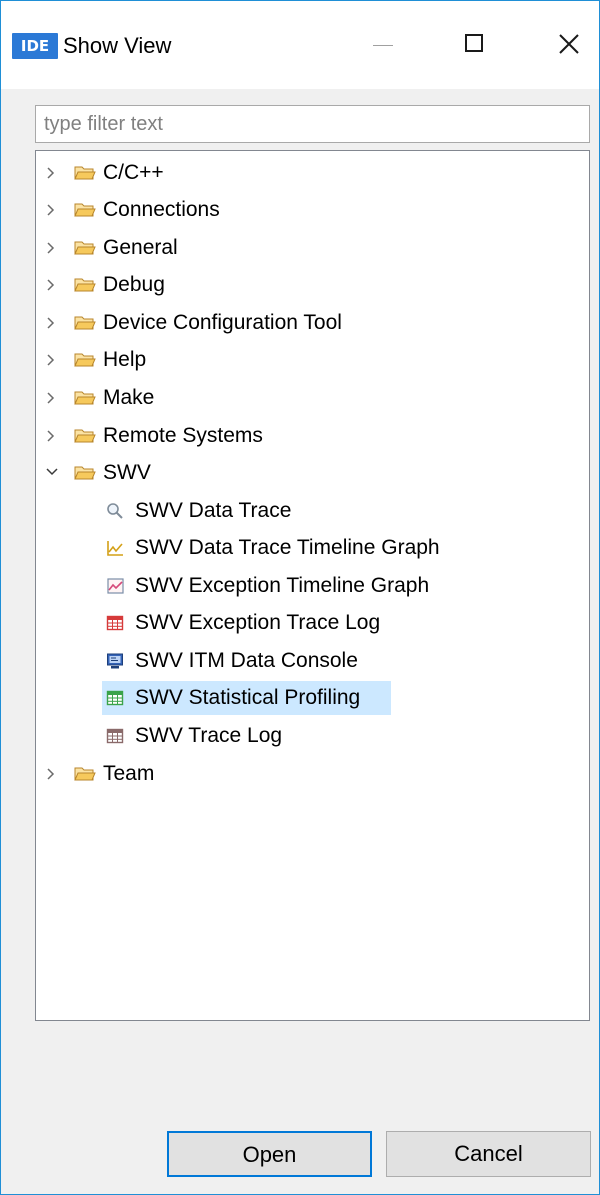  What do you see at coordinates (115, 698) in the screenshot?
I see `green-table-icon` at bounding box center [115, 698].